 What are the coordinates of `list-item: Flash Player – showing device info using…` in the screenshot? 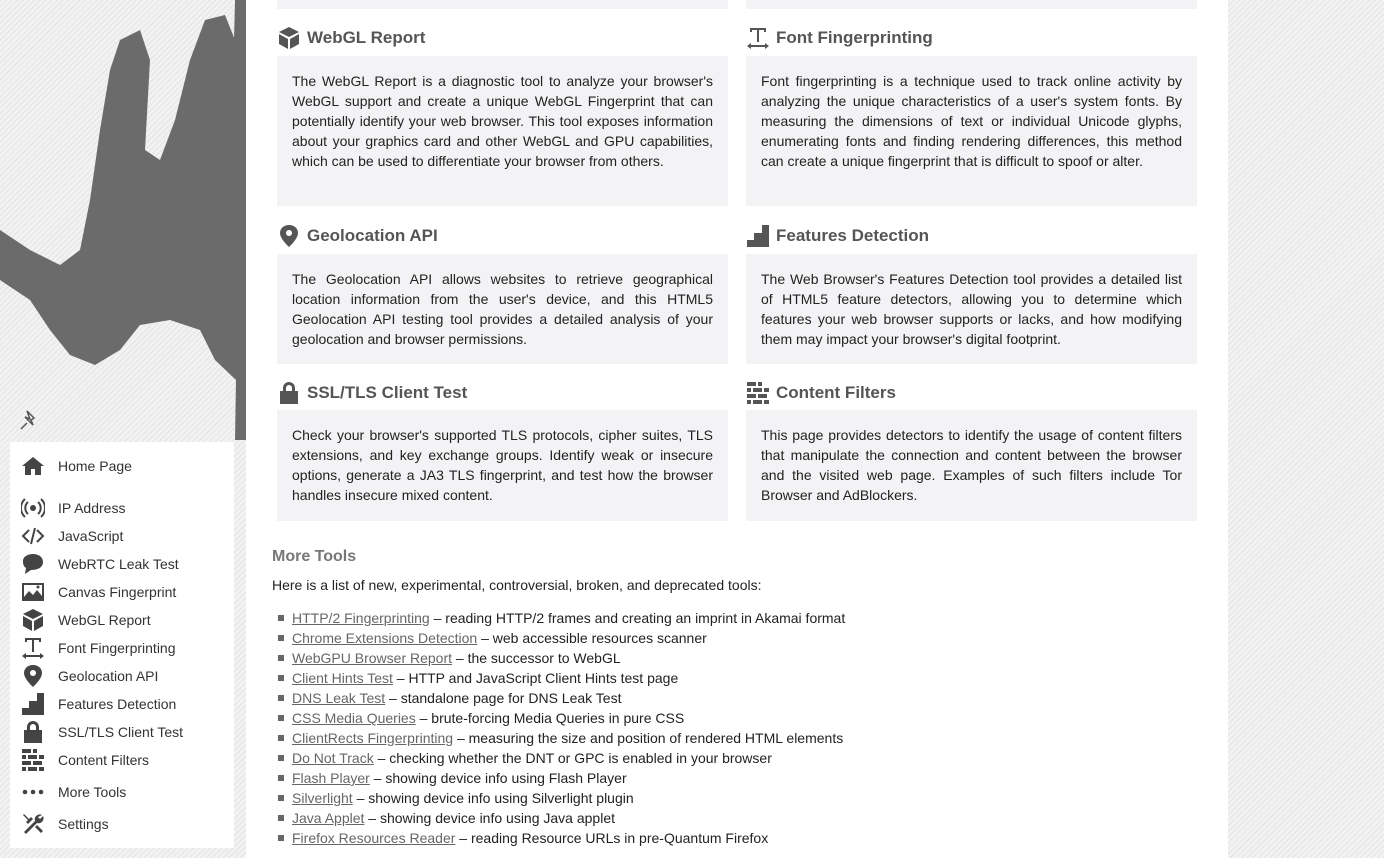 It's located at (561, 778).